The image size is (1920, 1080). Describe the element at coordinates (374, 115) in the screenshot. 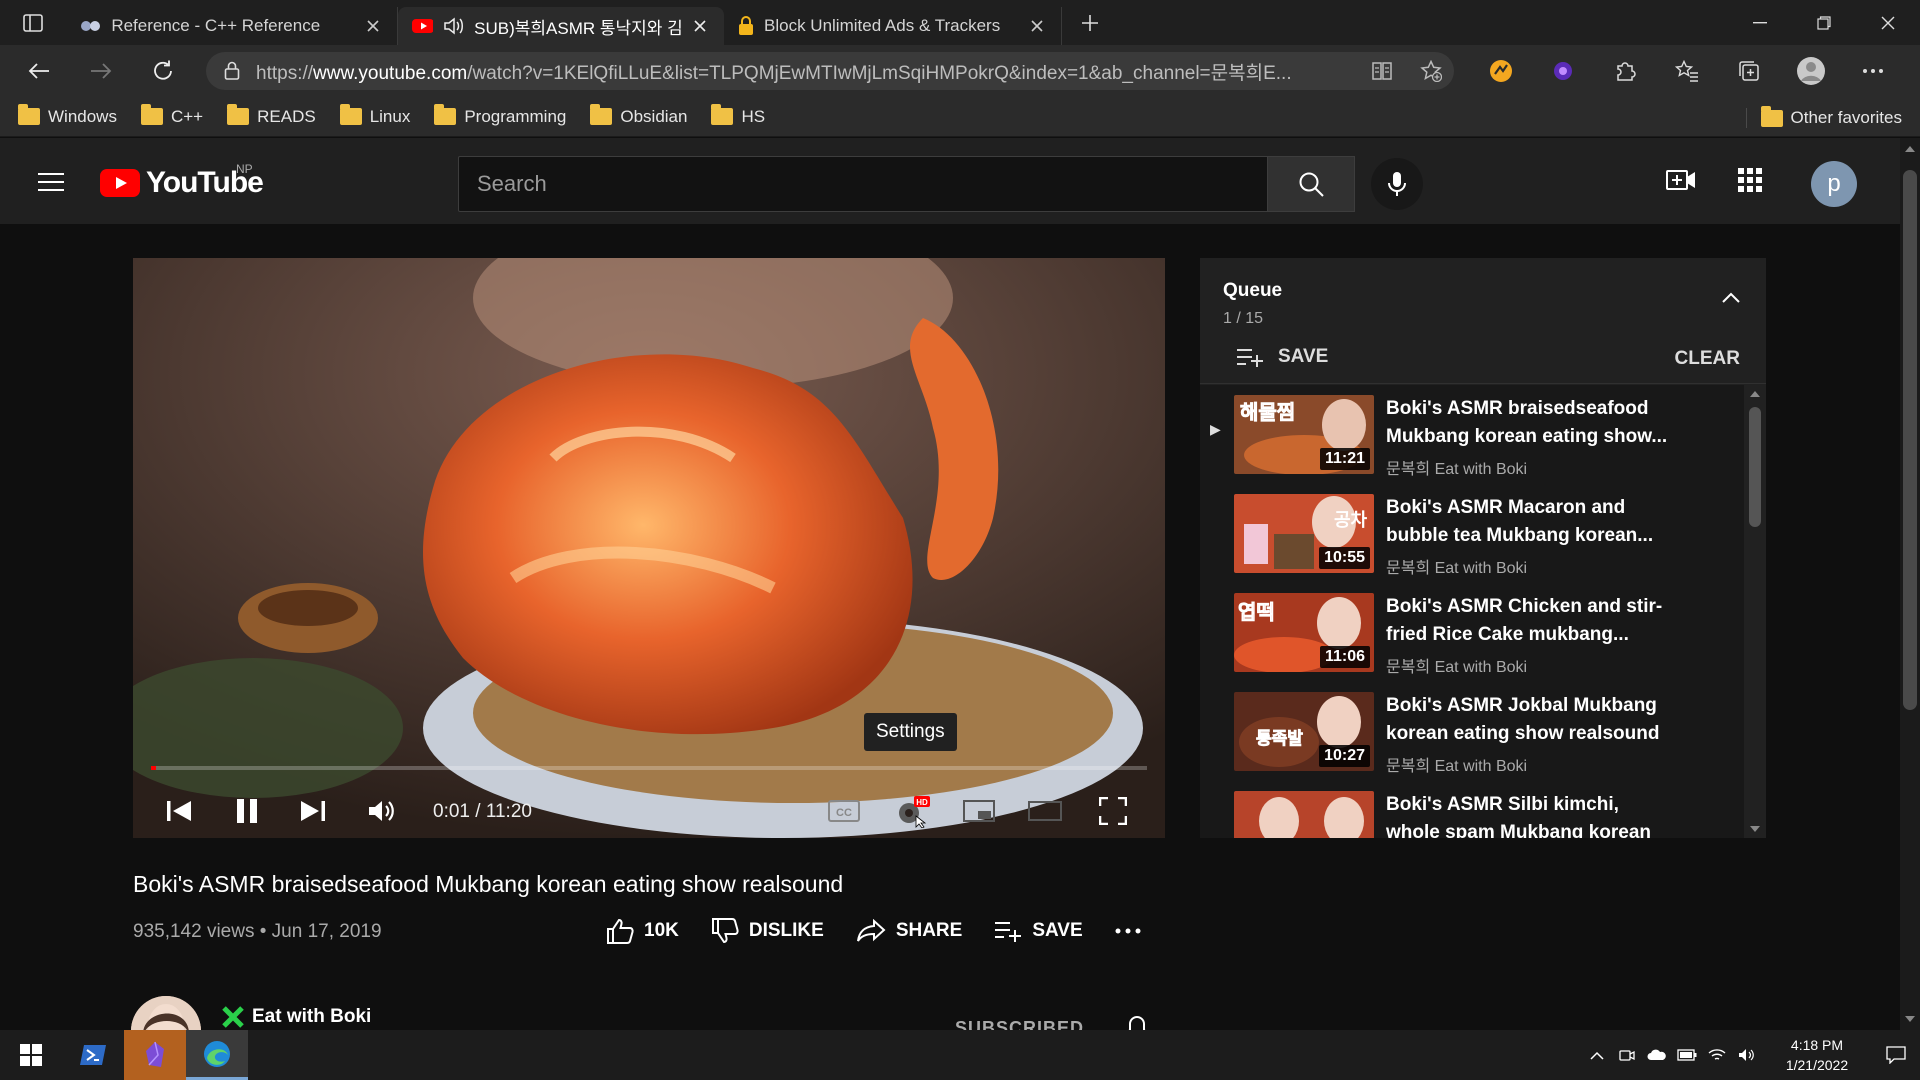

I see `favorite-folder-linux: Linux` at that location.